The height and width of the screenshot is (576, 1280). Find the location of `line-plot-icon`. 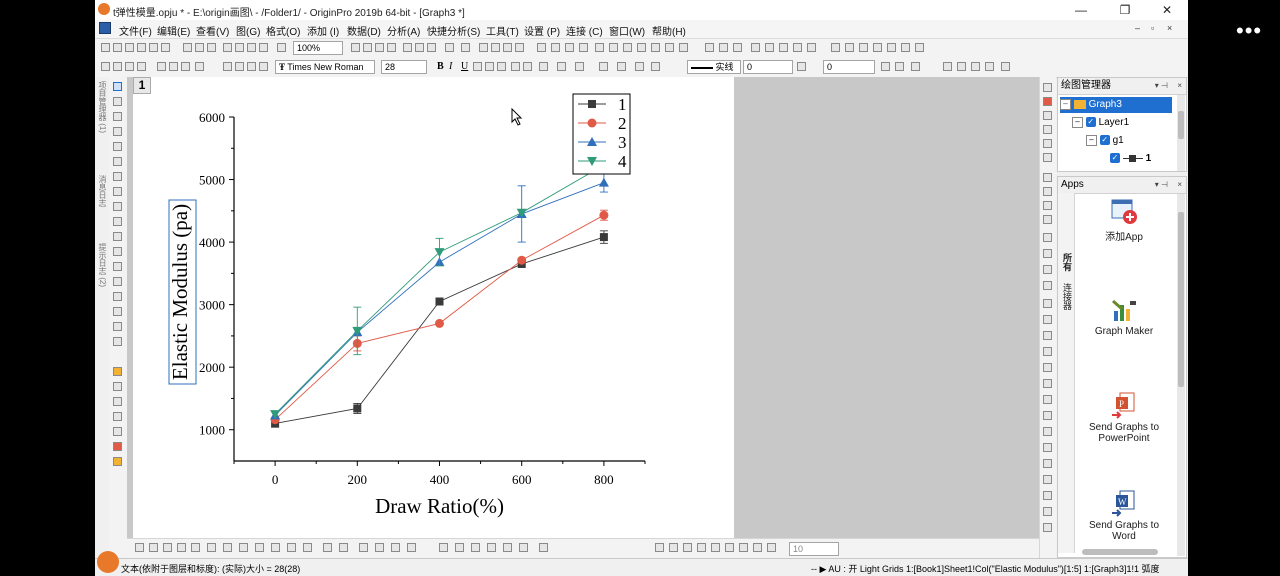

line-plot-icon is located at coordinates (139, 547).